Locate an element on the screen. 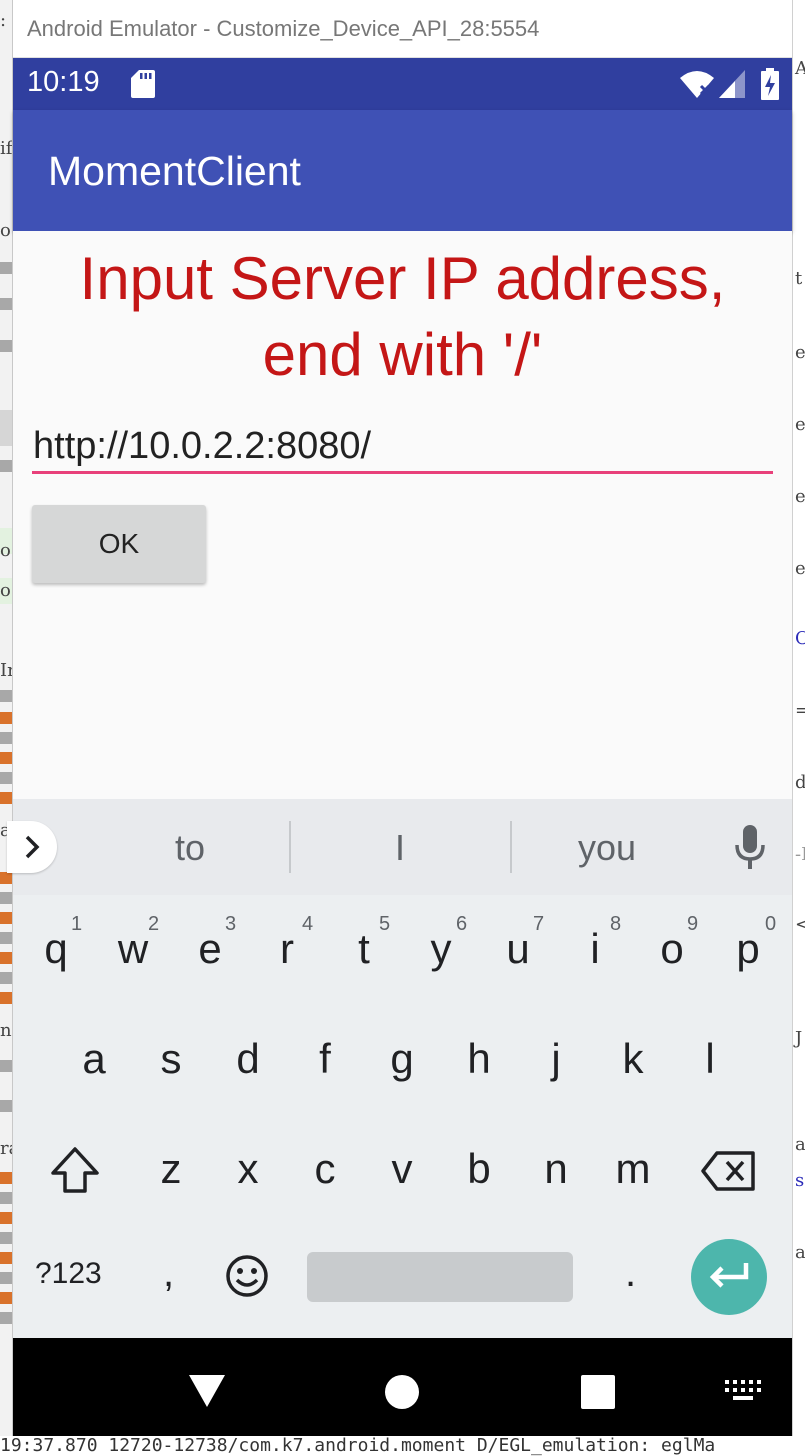  key-hint: 6 is located at coordinates (462, 924).